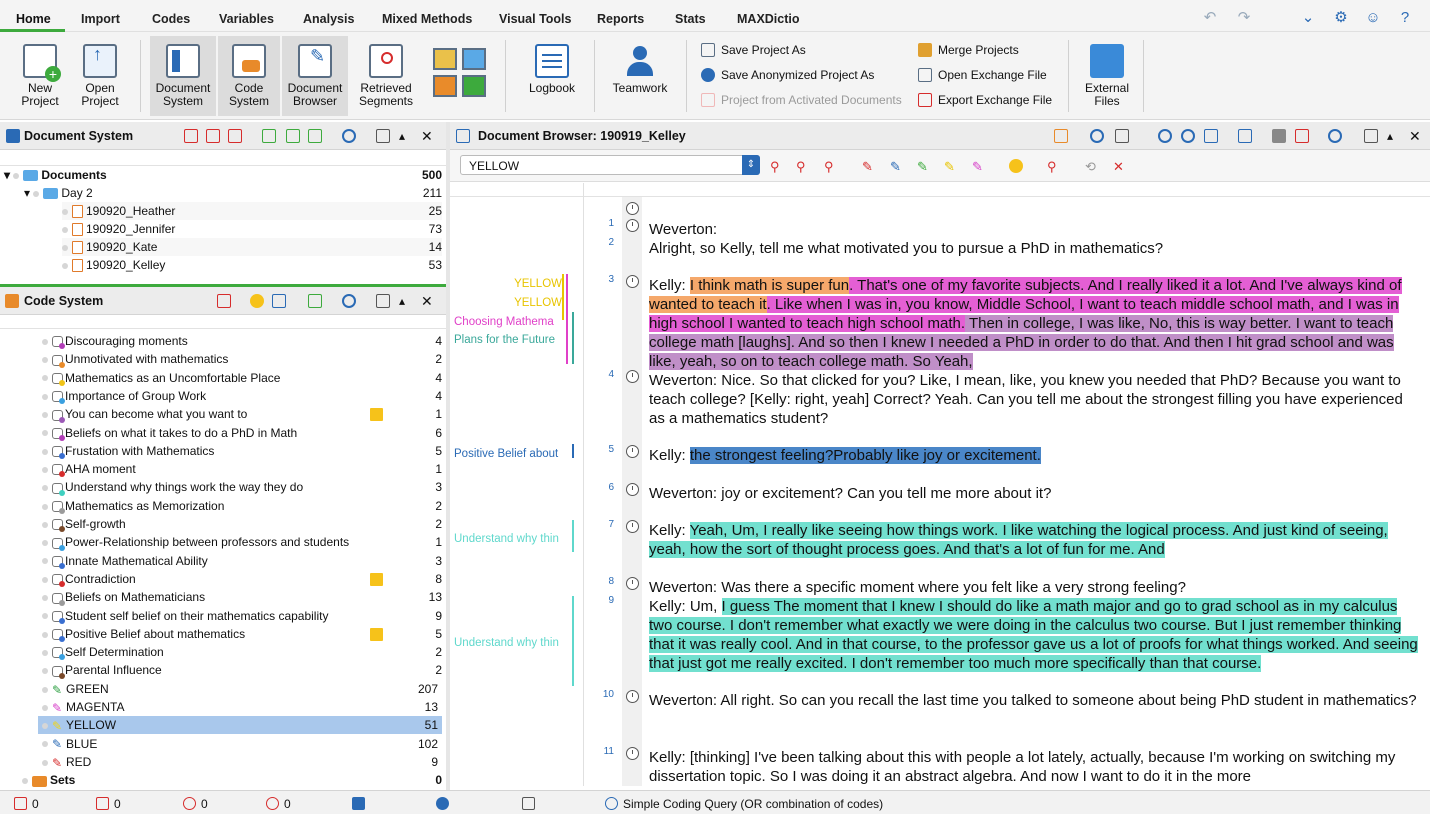  I want to click on document-row: 190920_Kelley 53, so click(252, 265).